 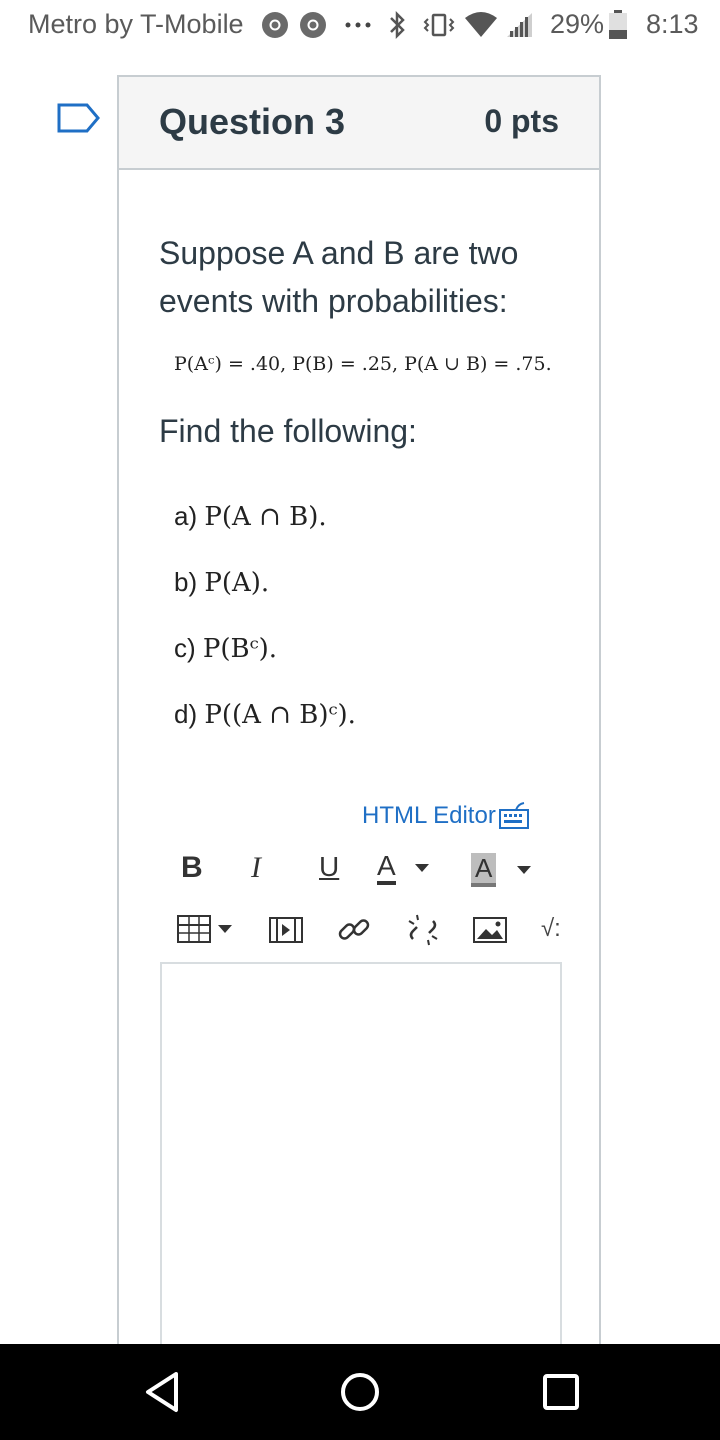 I want to click on table-icon, so click(x=194, y=929).